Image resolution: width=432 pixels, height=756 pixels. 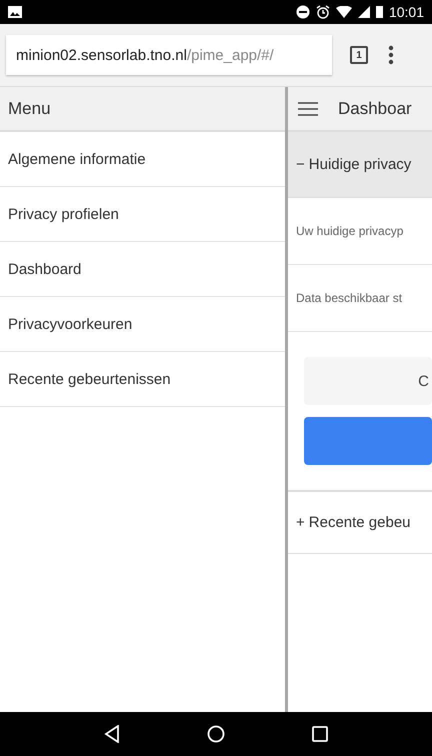 I want to click on do-not-disturb-icon, so click(x=303, y=12).